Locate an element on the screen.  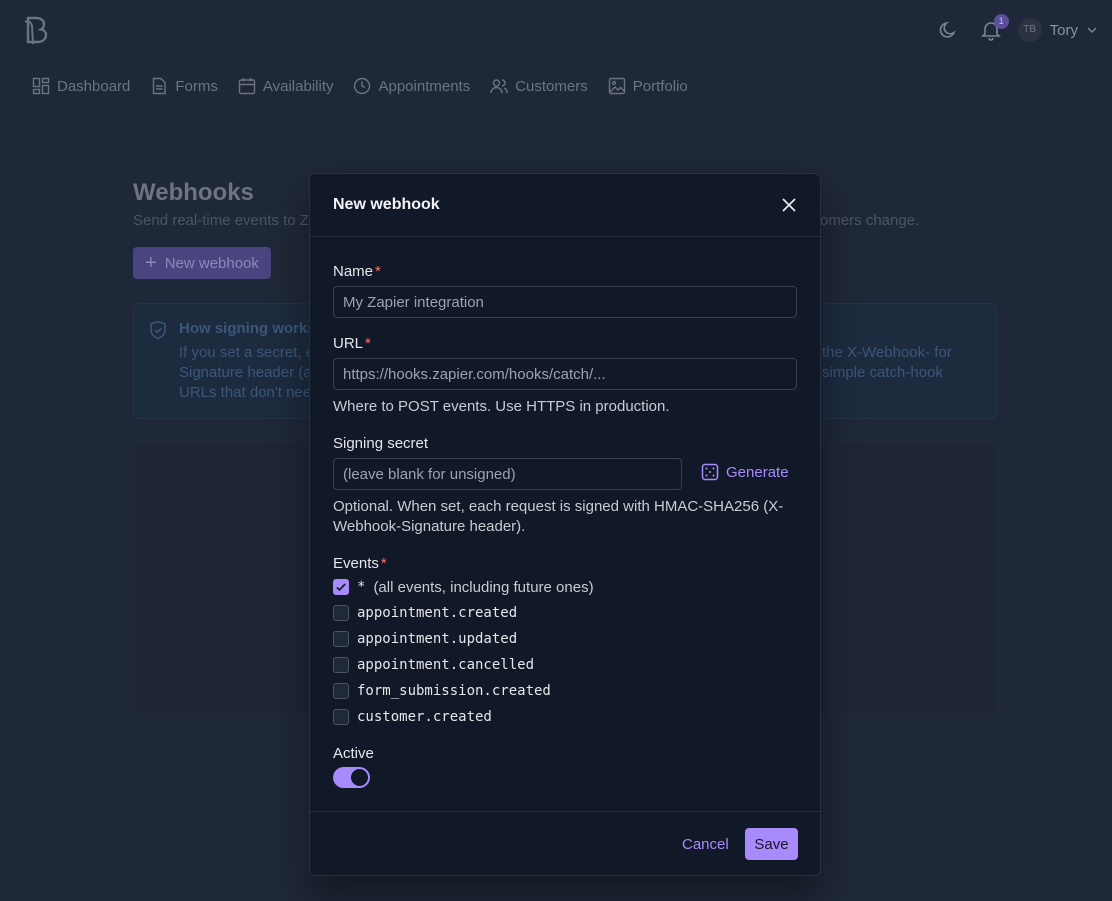
event-option-all: * (all events, including future ones) is located at coordinates (463, 587).